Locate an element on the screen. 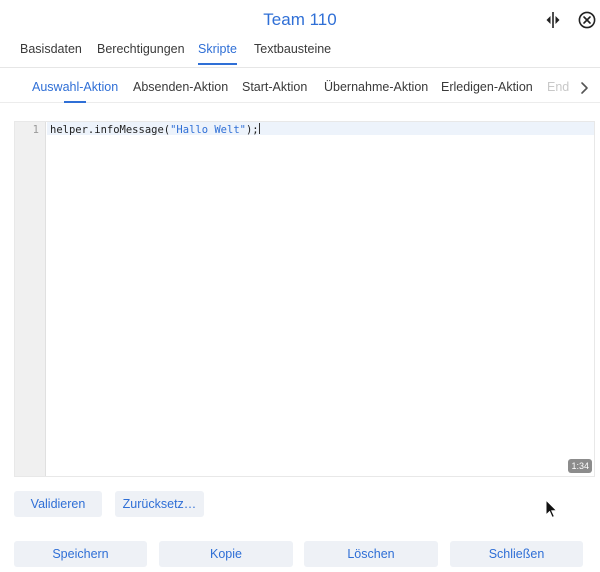 The image size is (600, 572). code-line: helper.infoMessage("Hallo Welt"); is located at coordinates (155, 129).